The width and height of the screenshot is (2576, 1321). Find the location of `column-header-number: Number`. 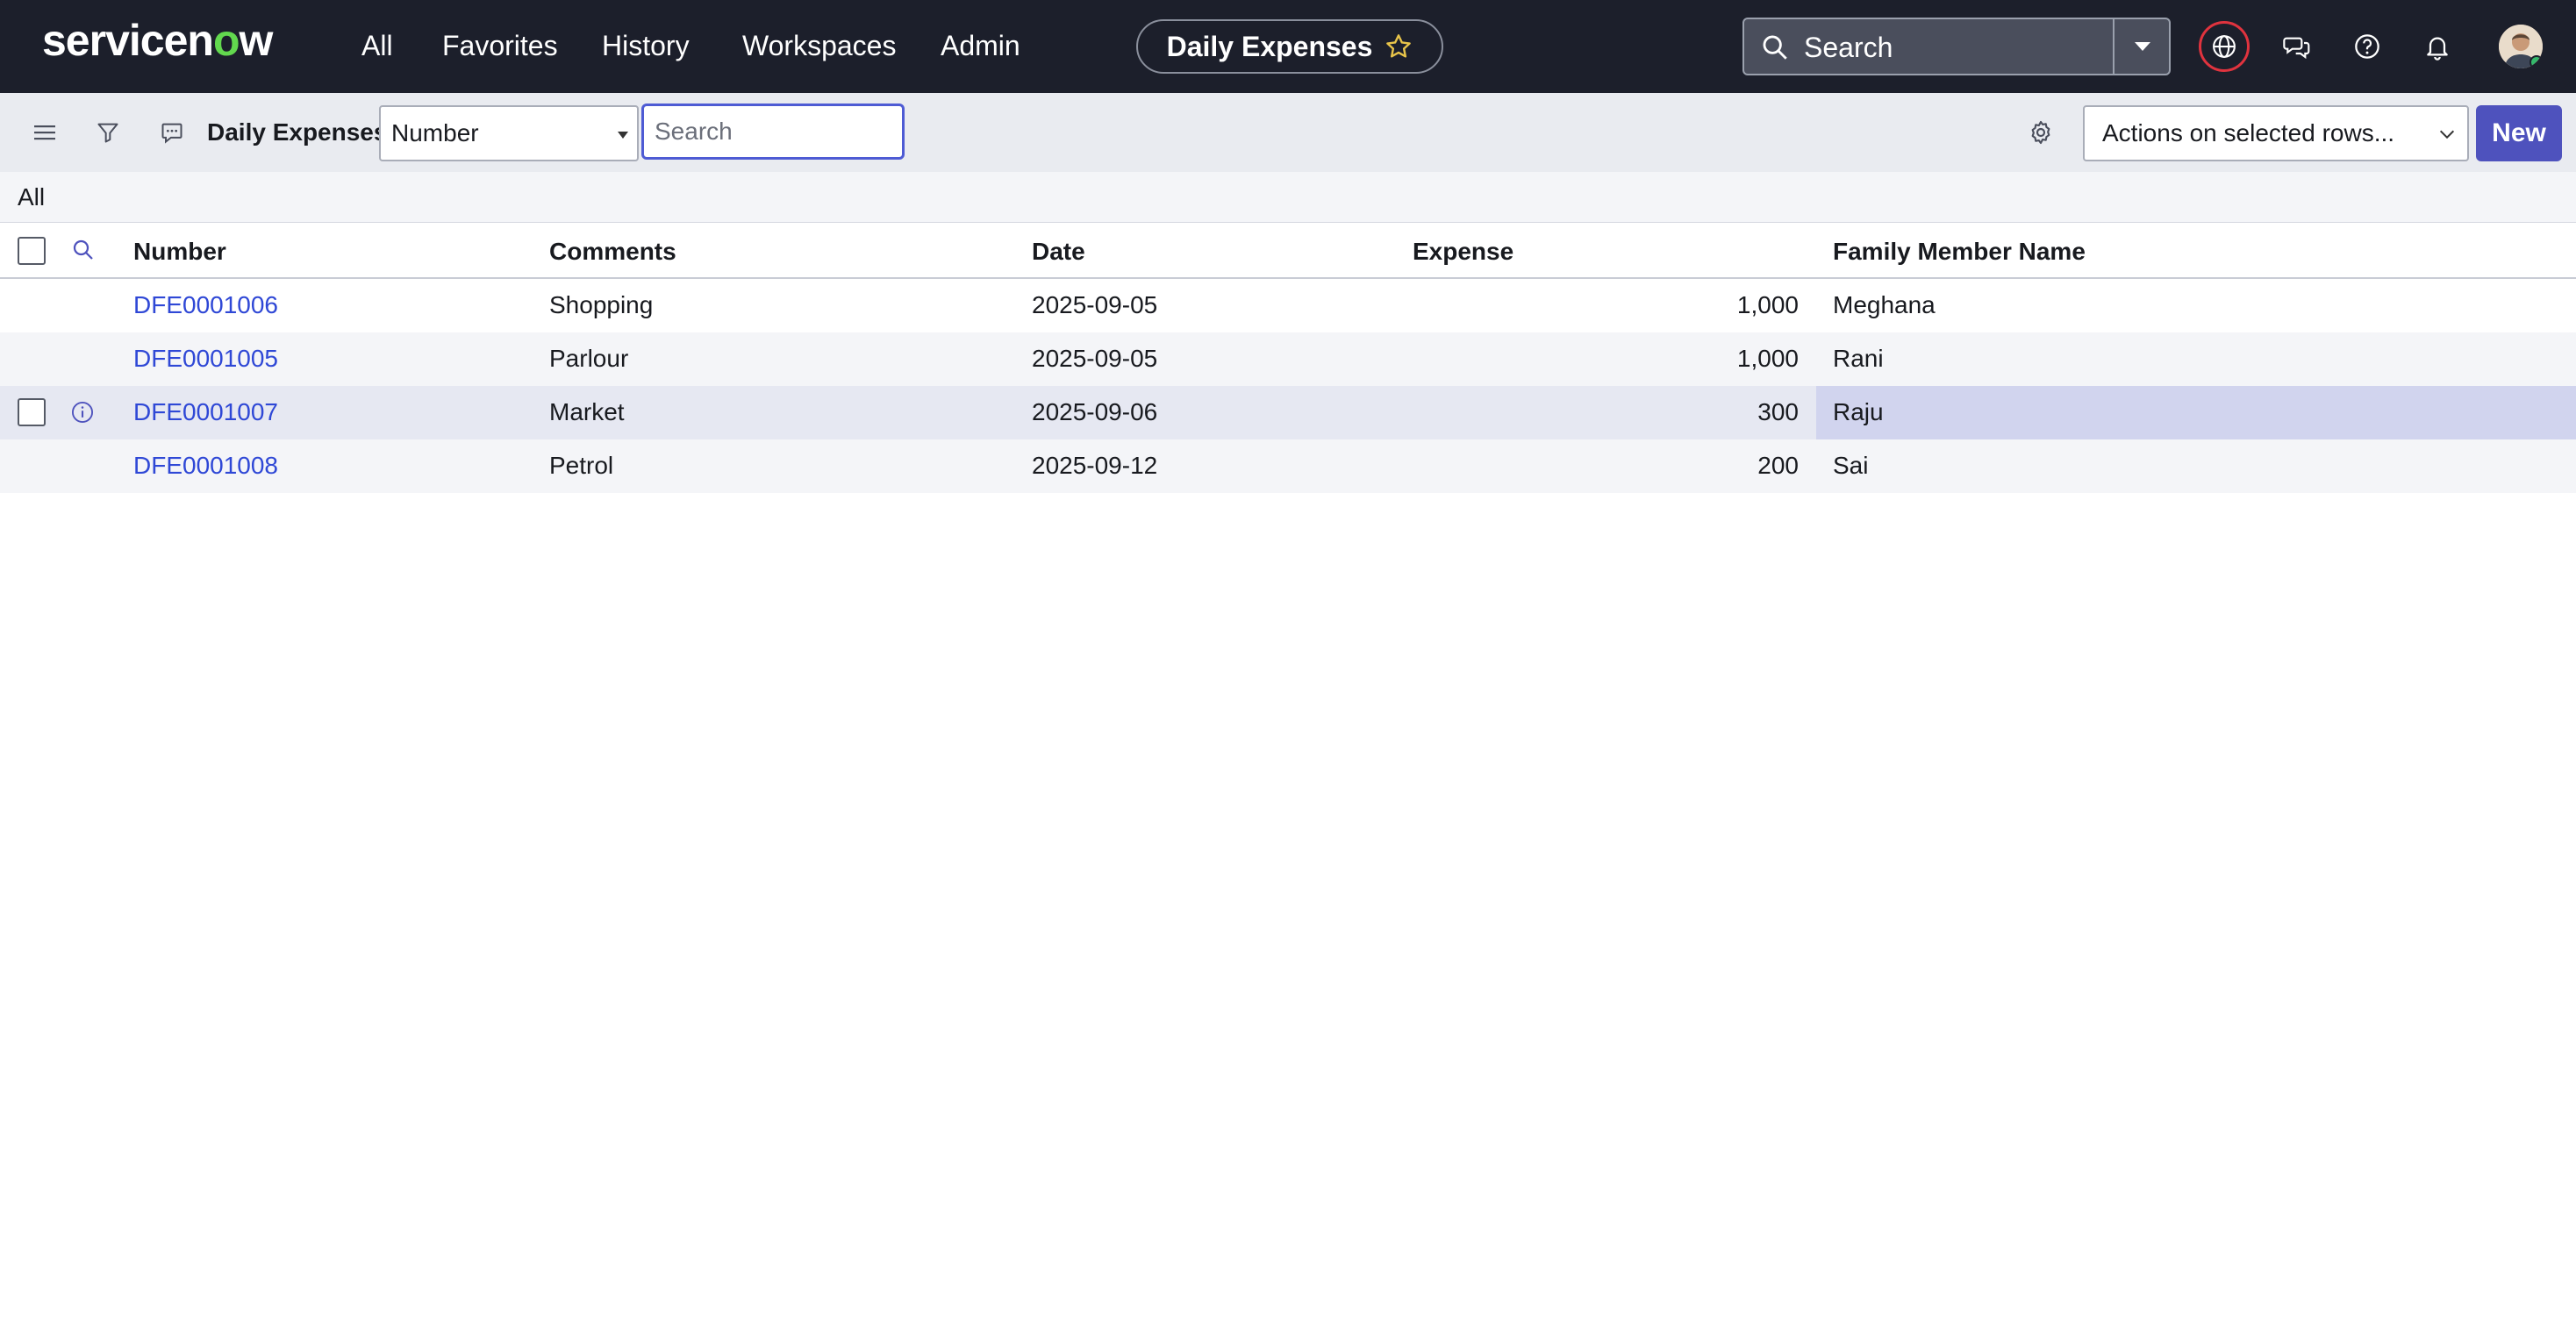

column-header-number: Number is located at coordinates (179, 252).